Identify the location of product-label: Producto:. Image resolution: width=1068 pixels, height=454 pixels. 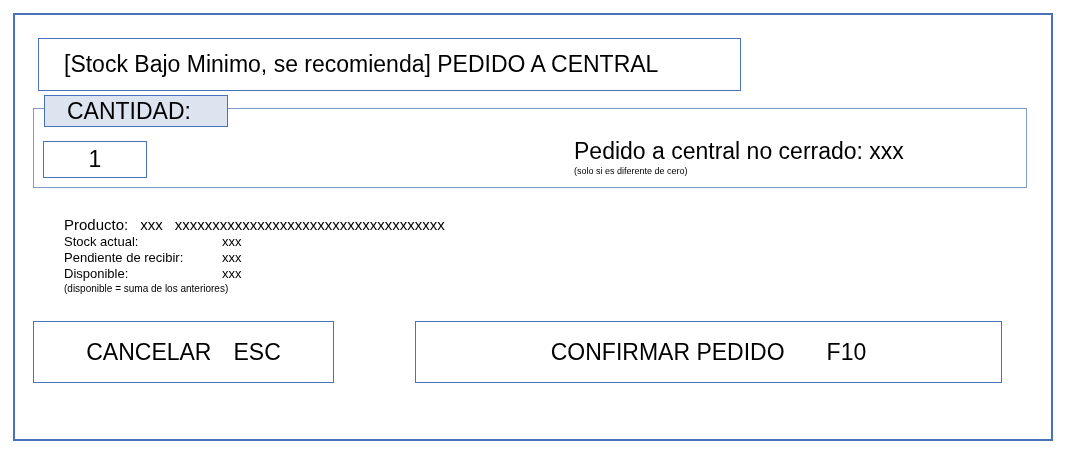
(96, 224).